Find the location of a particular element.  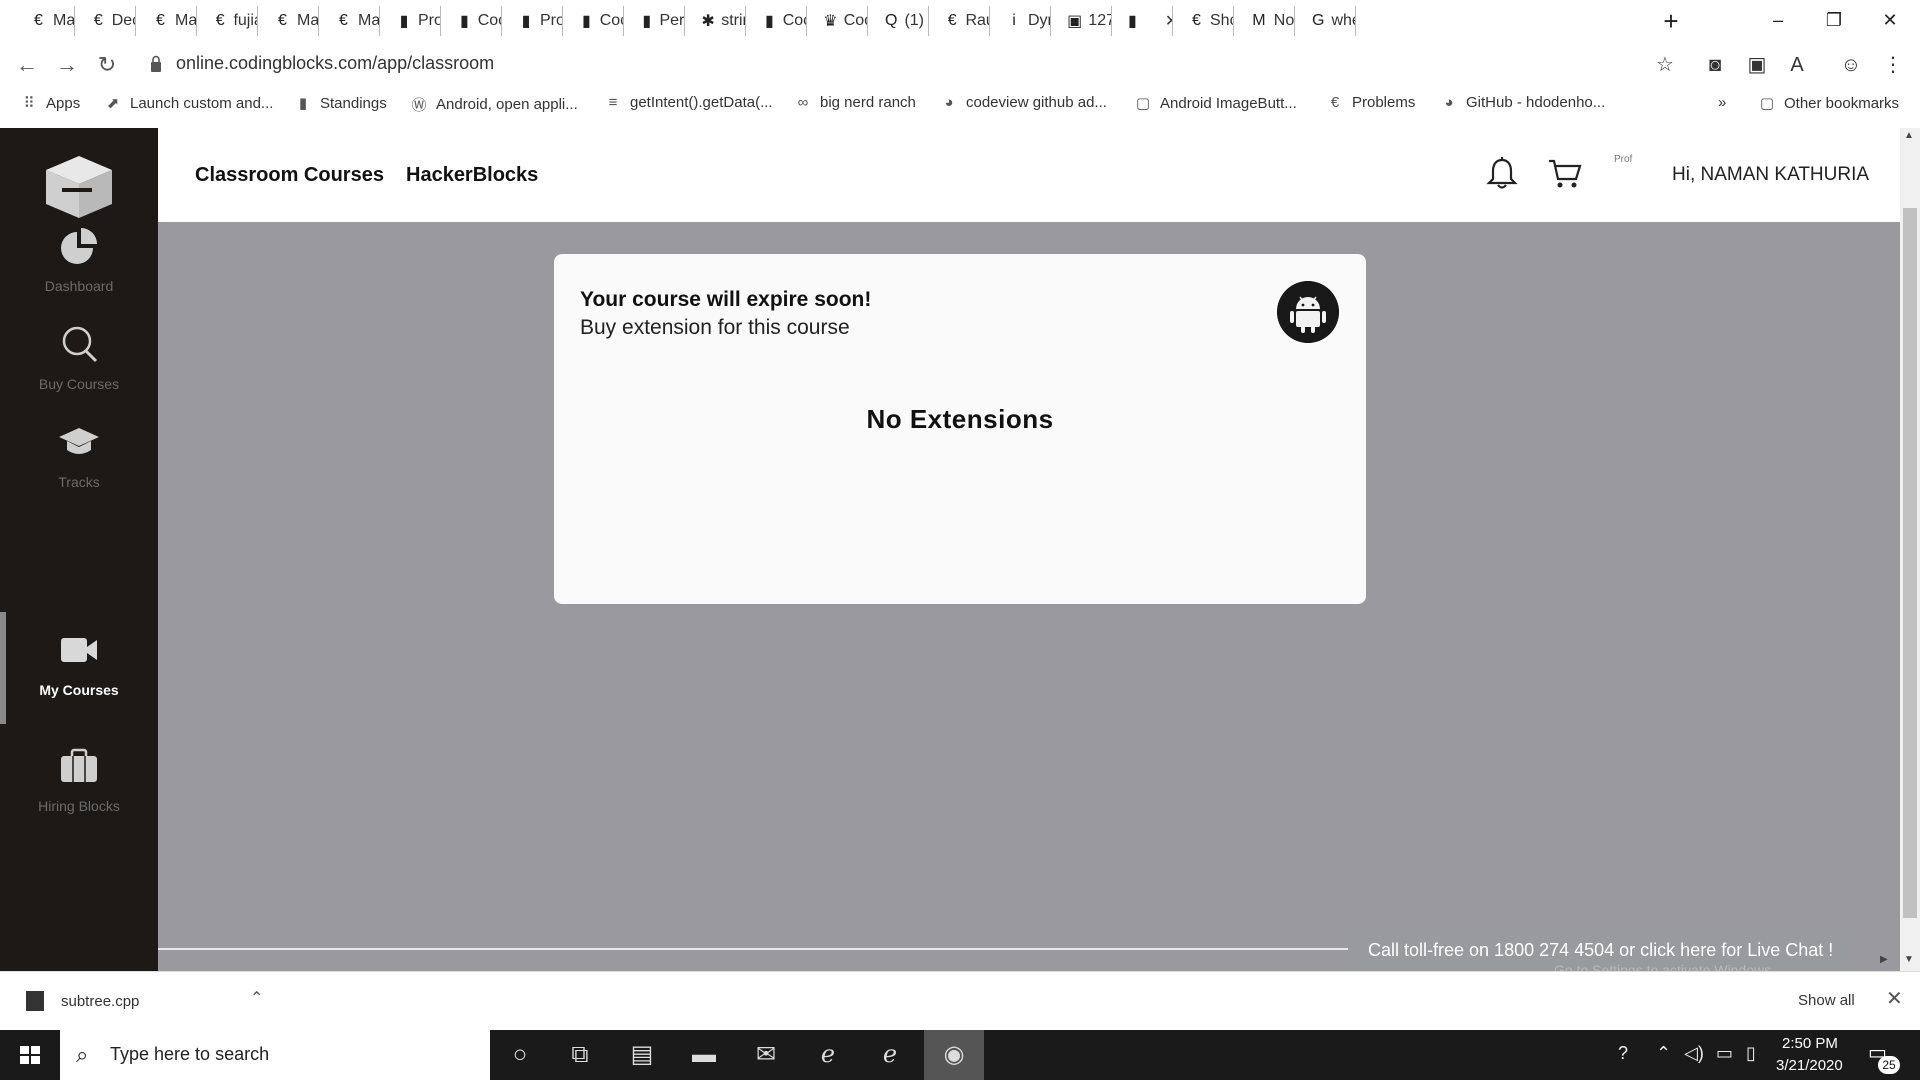

nav-link-hackerblocks: HackerBlocks is located at coordinates (472, 175).